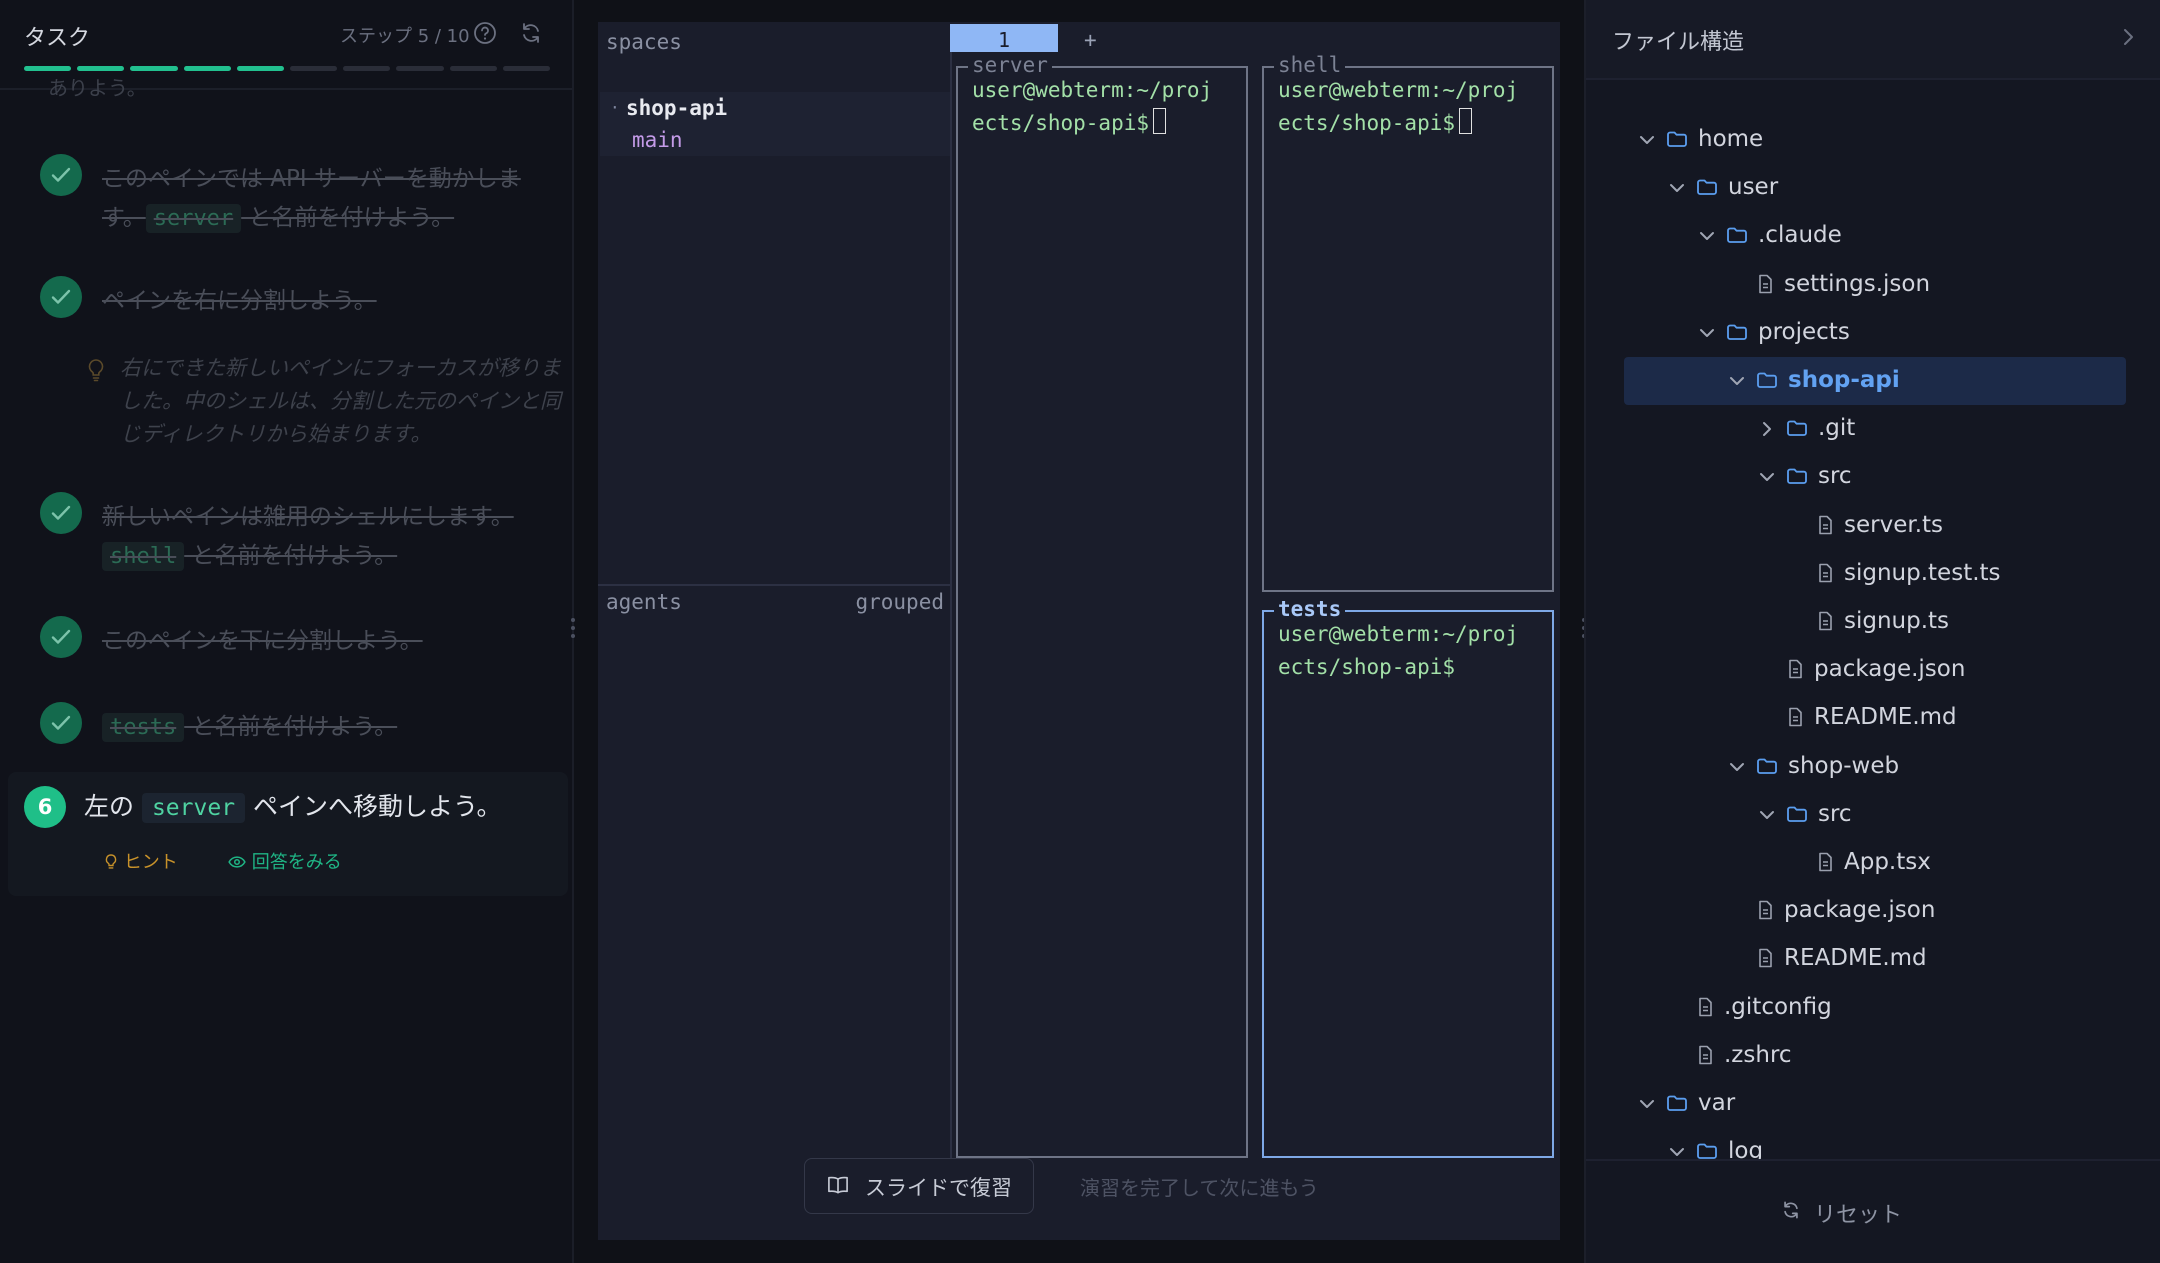 Image resolution: width=2160 pixels, height=1263 pixels. I want to click on refresh-icon, so click(531, 33).